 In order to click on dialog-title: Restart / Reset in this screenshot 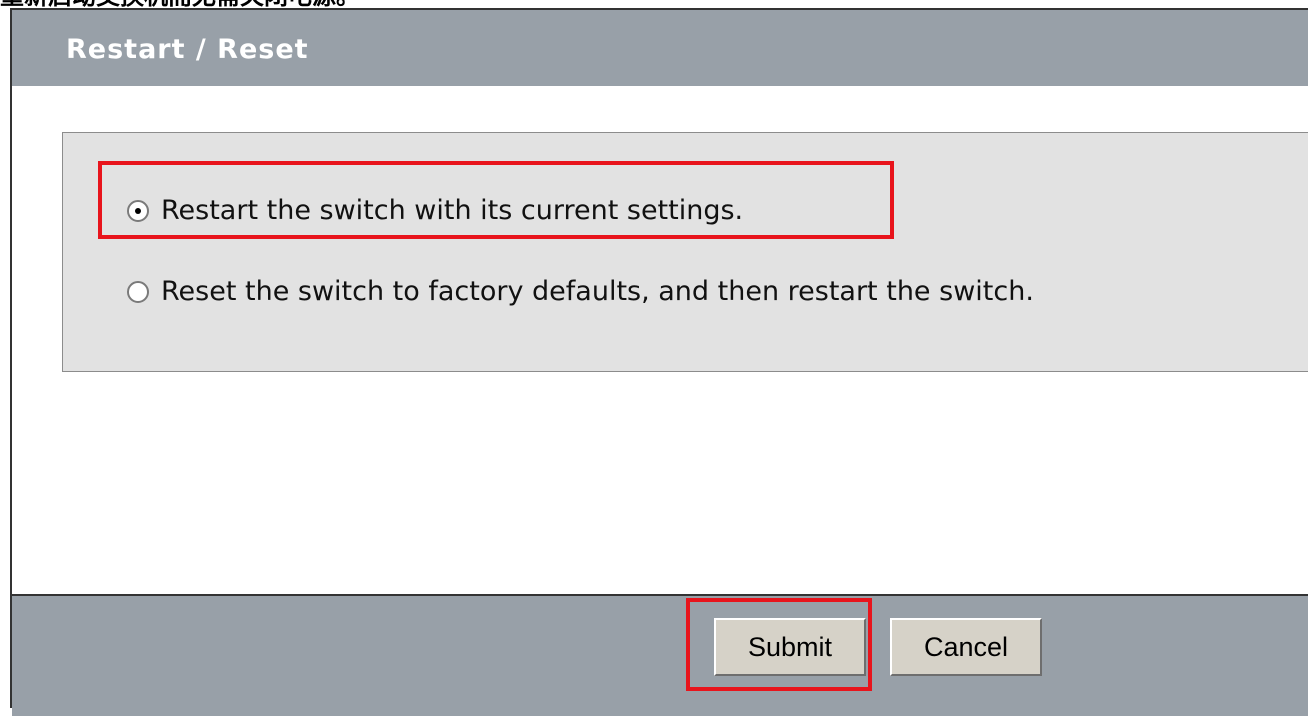, I will do `click(187, 49)`.